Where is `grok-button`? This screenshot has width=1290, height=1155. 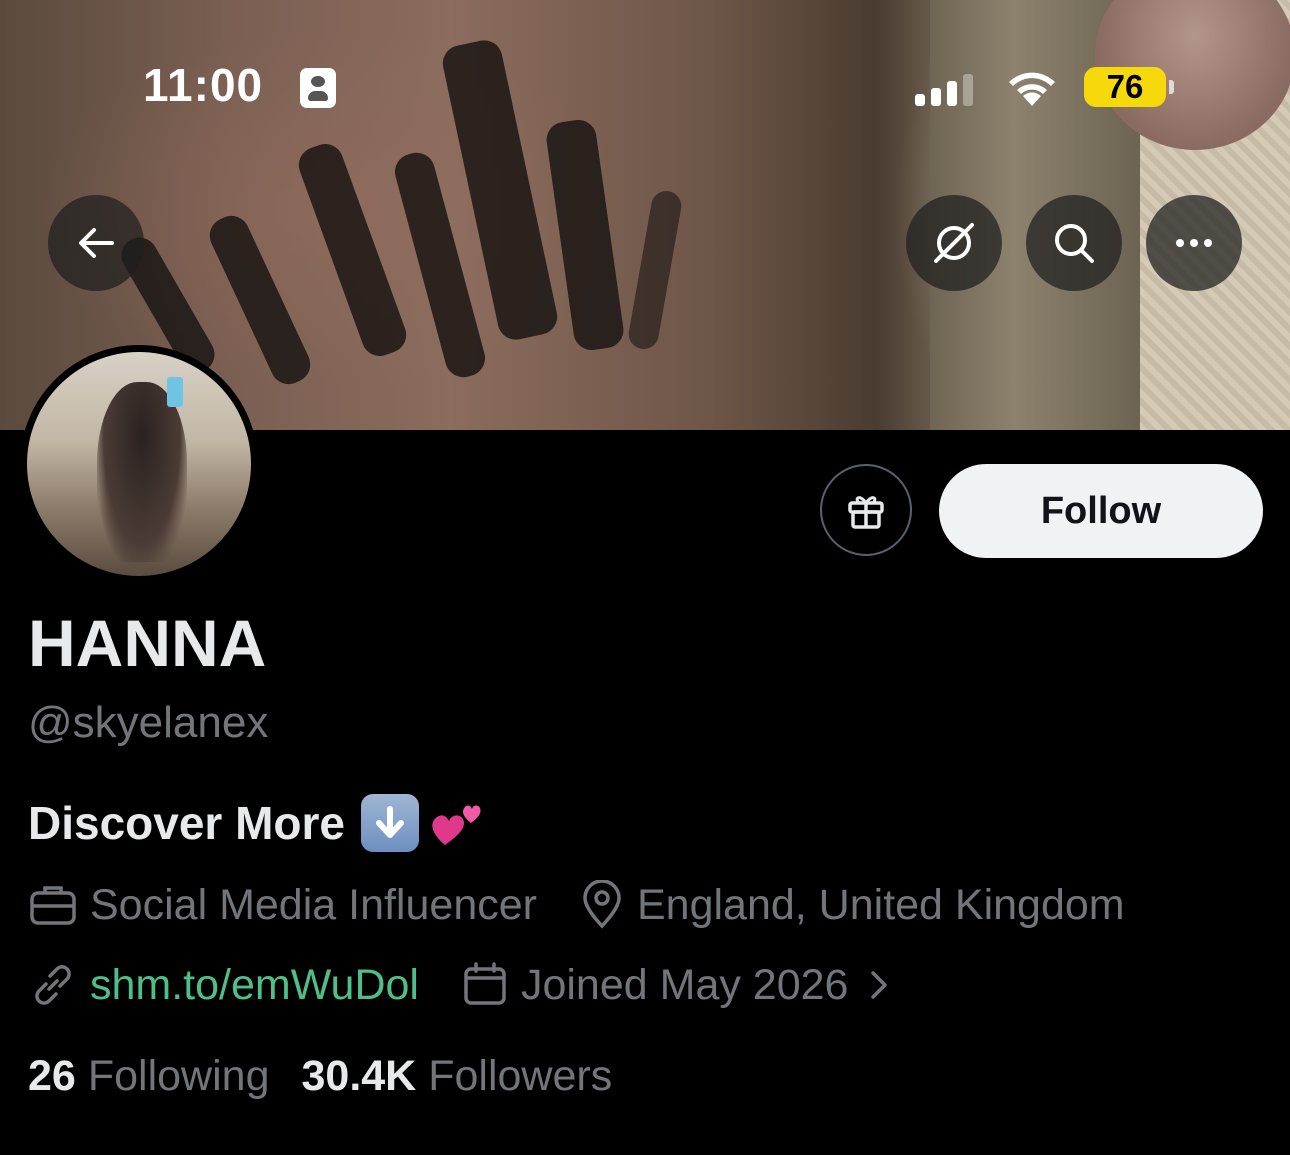
grok-button is located at coordinates (954, 243).